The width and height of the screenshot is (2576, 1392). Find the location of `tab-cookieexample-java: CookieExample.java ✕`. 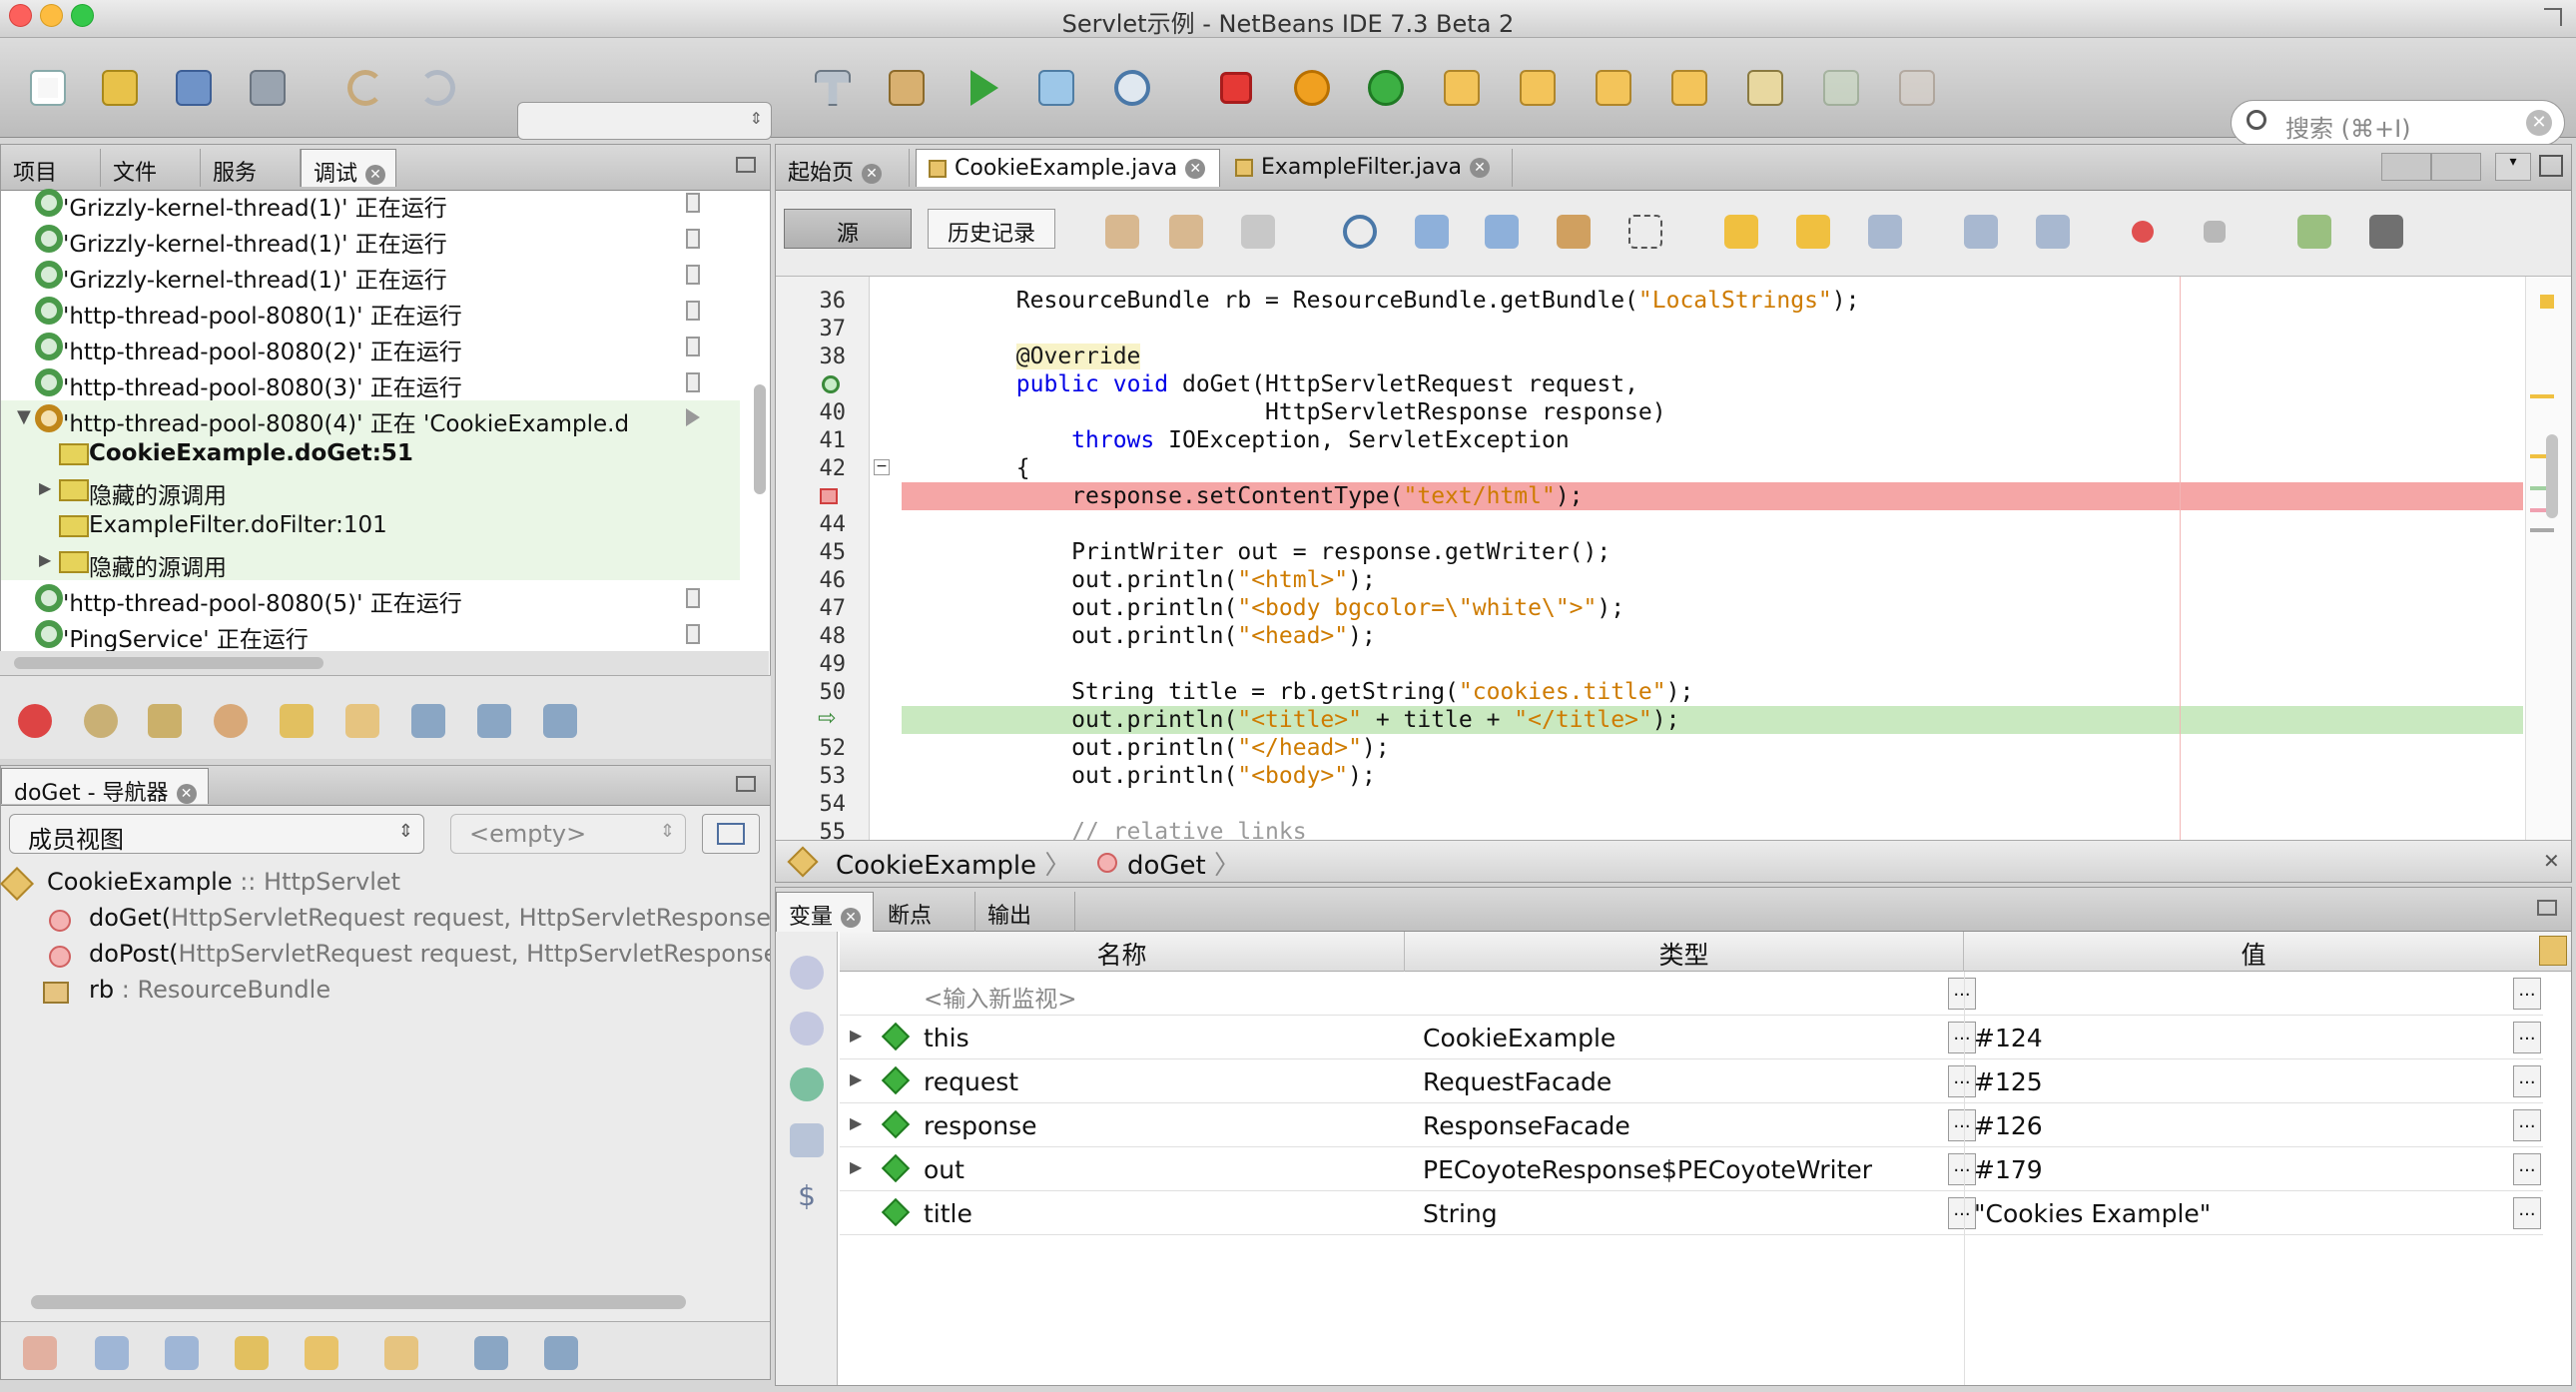

tab-cookieexample-java: CookieExample.java ✕ is located at coordinates (1068, 168).